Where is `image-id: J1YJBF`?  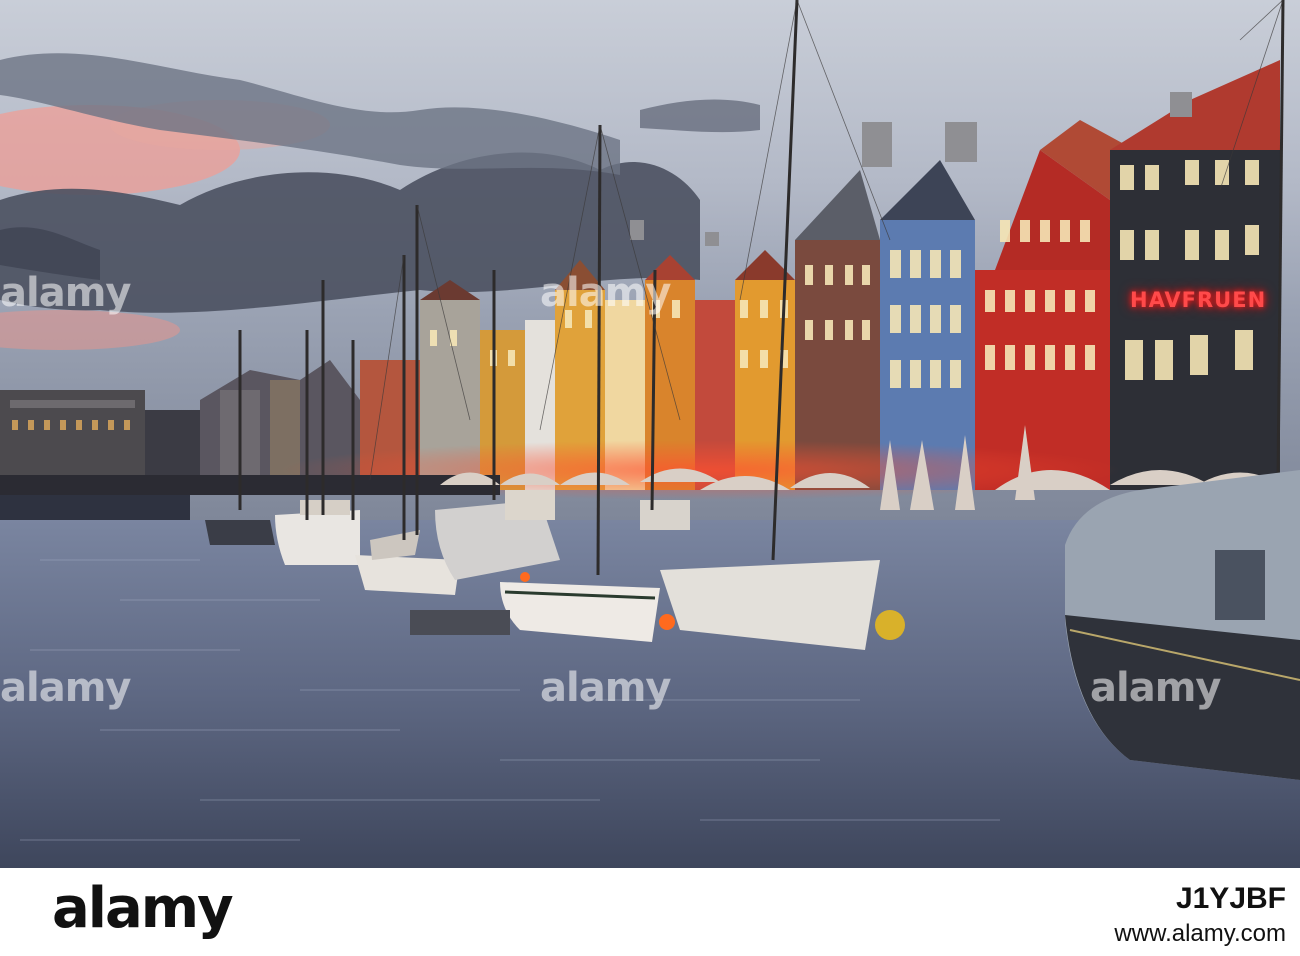
image-id: J1YJBF is located at coordinates (1230, 898).